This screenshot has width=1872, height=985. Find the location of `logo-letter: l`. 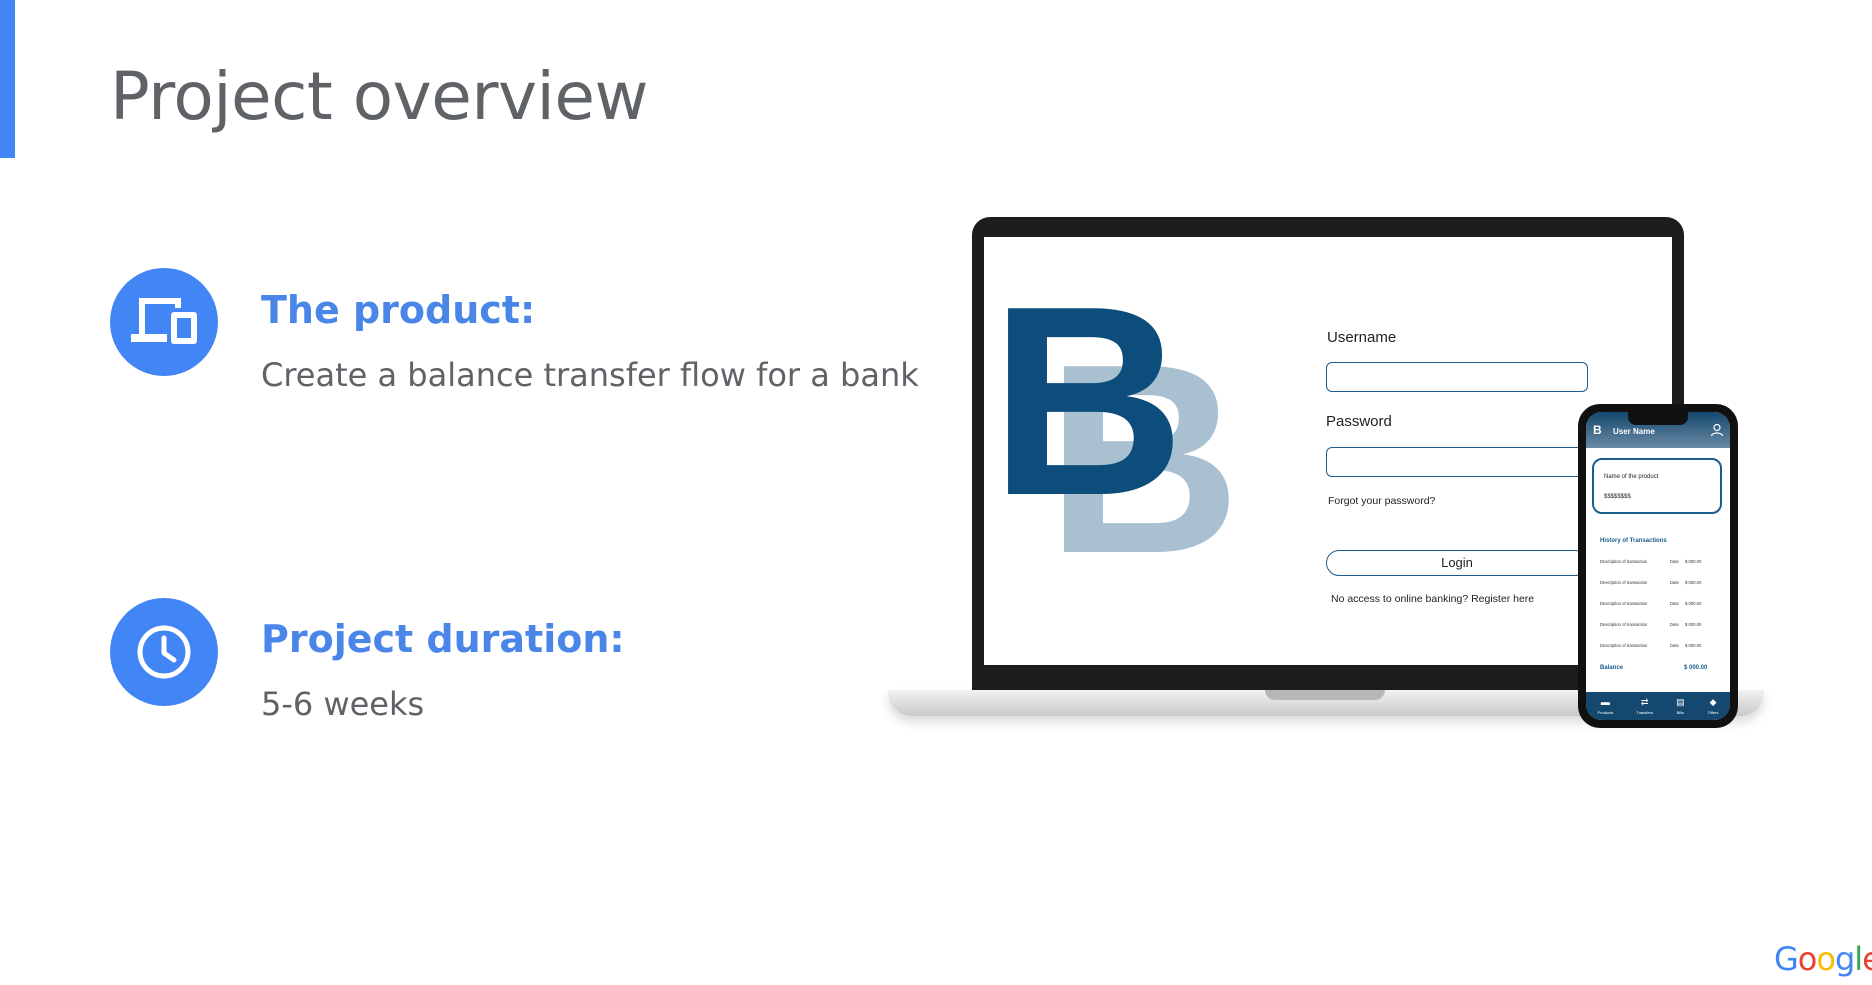

logo-letter: l is located at coordinates (1858, 959).